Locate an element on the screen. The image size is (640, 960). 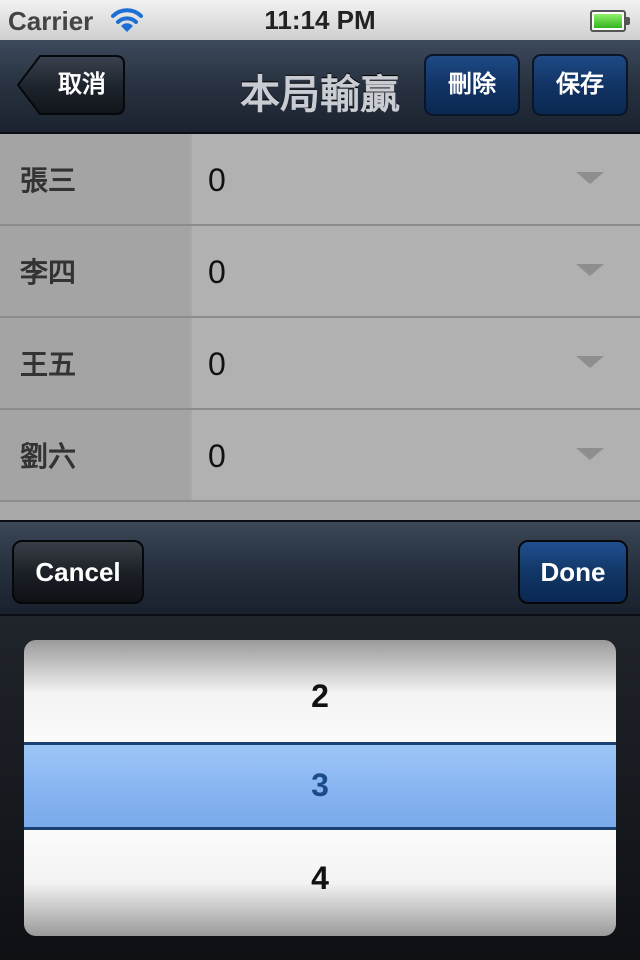
player-name: 李四 is located at coordinates (95, 271).